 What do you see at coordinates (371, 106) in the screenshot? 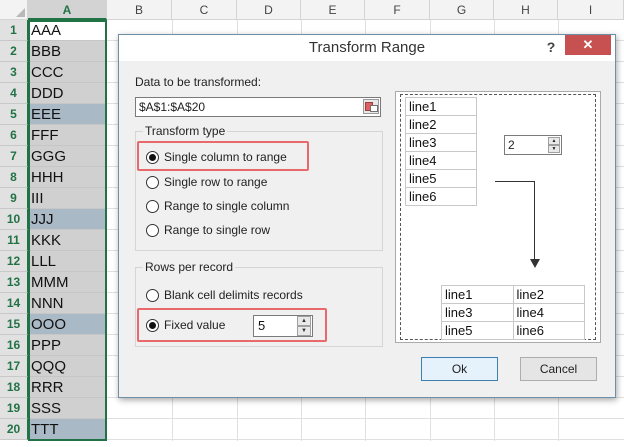
I see `range-select-icon` at bounding box center [371, 106].